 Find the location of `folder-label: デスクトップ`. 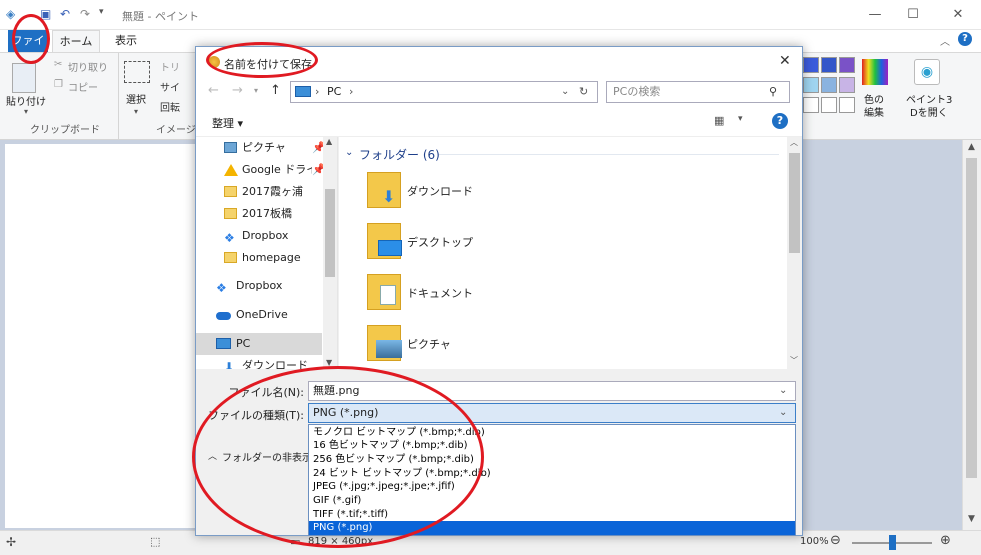

folder-label: デスクトップ is located at coordinates (440, 242).